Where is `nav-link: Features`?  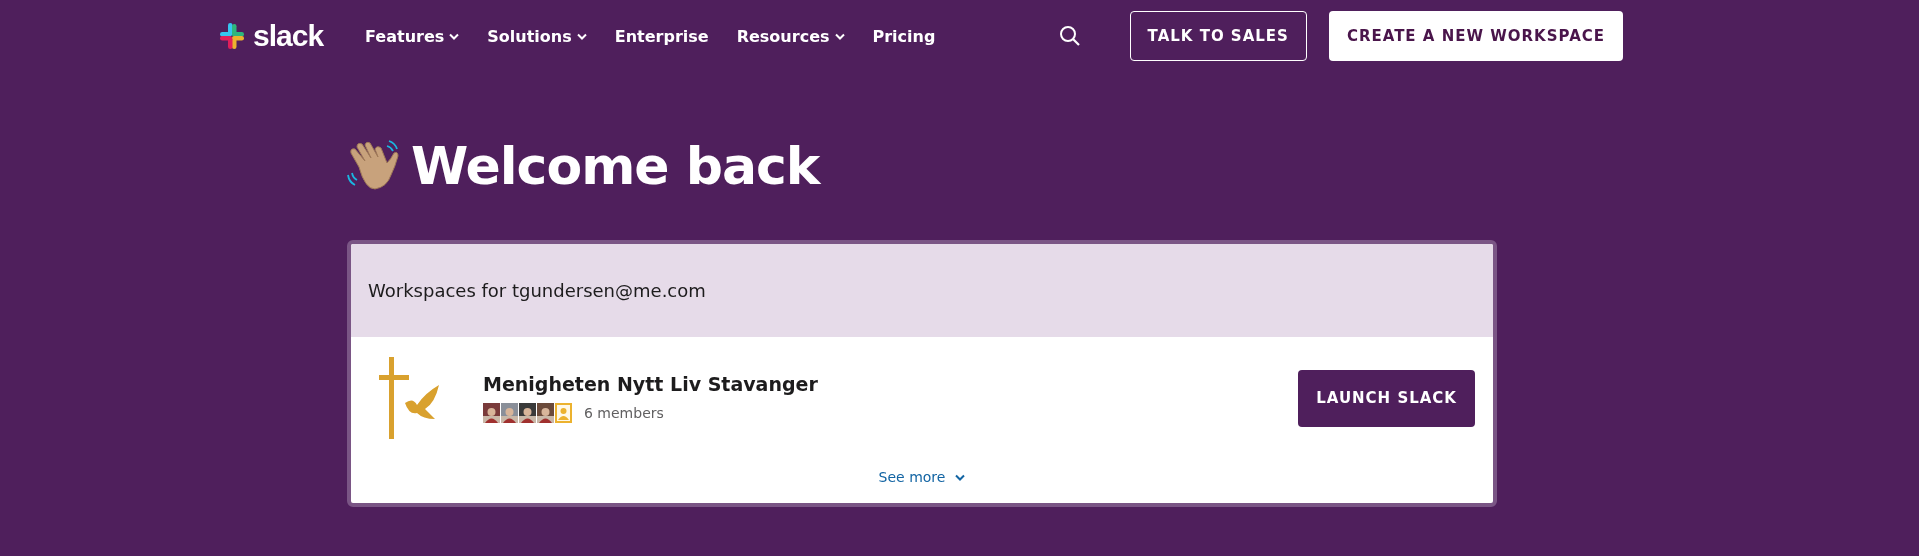 nav-link: Features is located at coordinates (412, 36).